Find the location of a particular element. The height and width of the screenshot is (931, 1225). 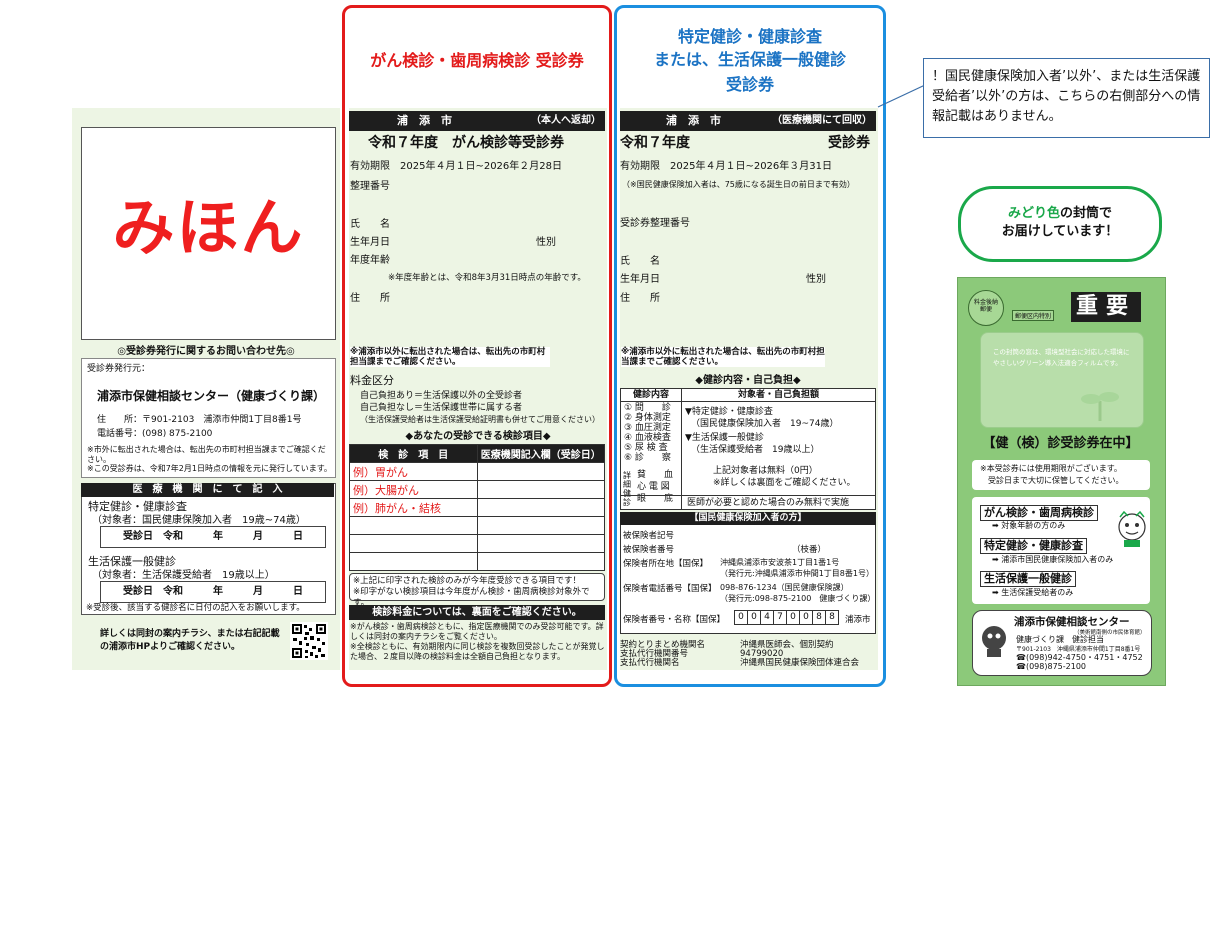

content-item: ⑤ 尿 検 査 is located at coordinates (646, 448).